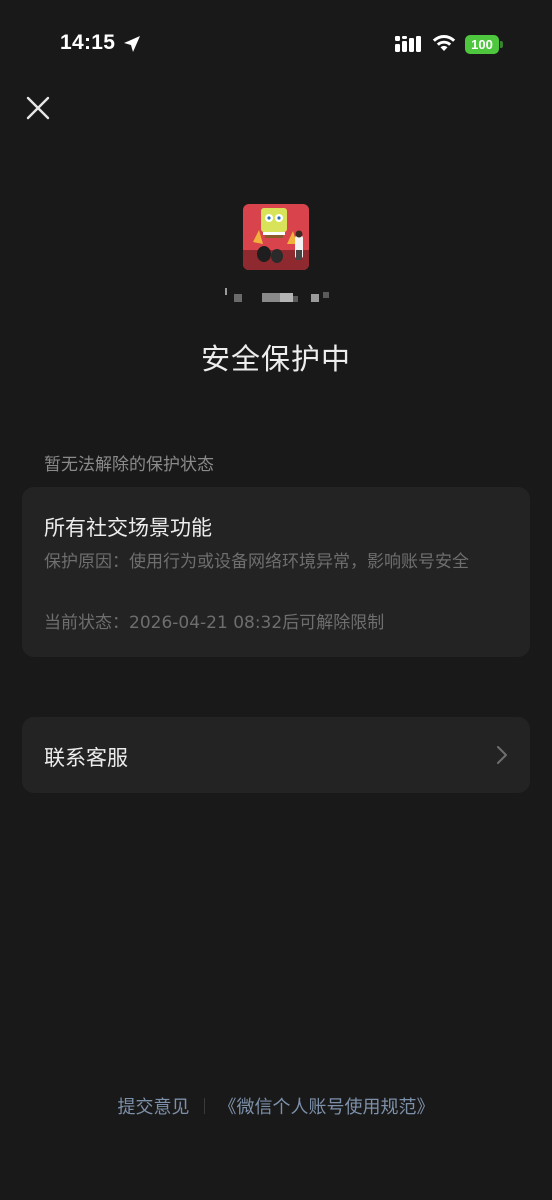 This screenshot has height=1200, width=552. What do you see at coordinates (276, 1188) in the screenshot?
I see `home-indicator` at bounding box center [276, 1188].